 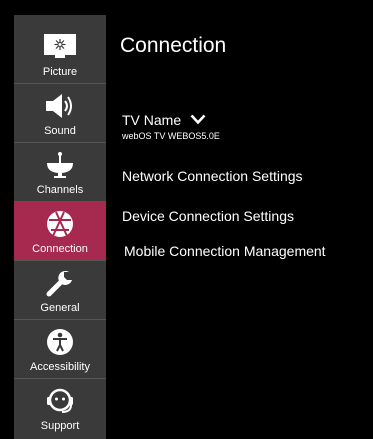 I want to click on wrench-icon, so click(x=60, y=283).